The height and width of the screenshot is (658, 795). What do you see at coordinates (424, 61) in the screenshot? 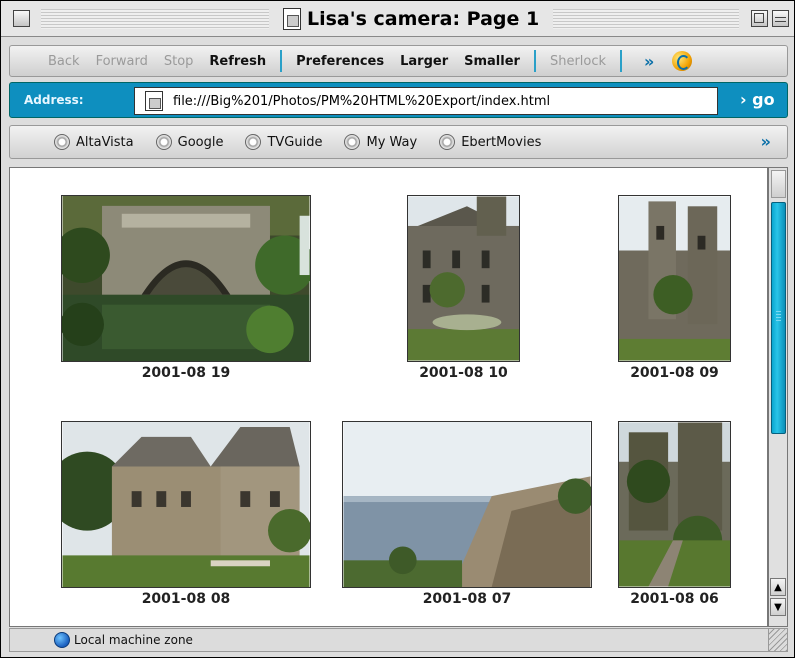
I see `larger-button: Larger` at bounding box center [424, 61].